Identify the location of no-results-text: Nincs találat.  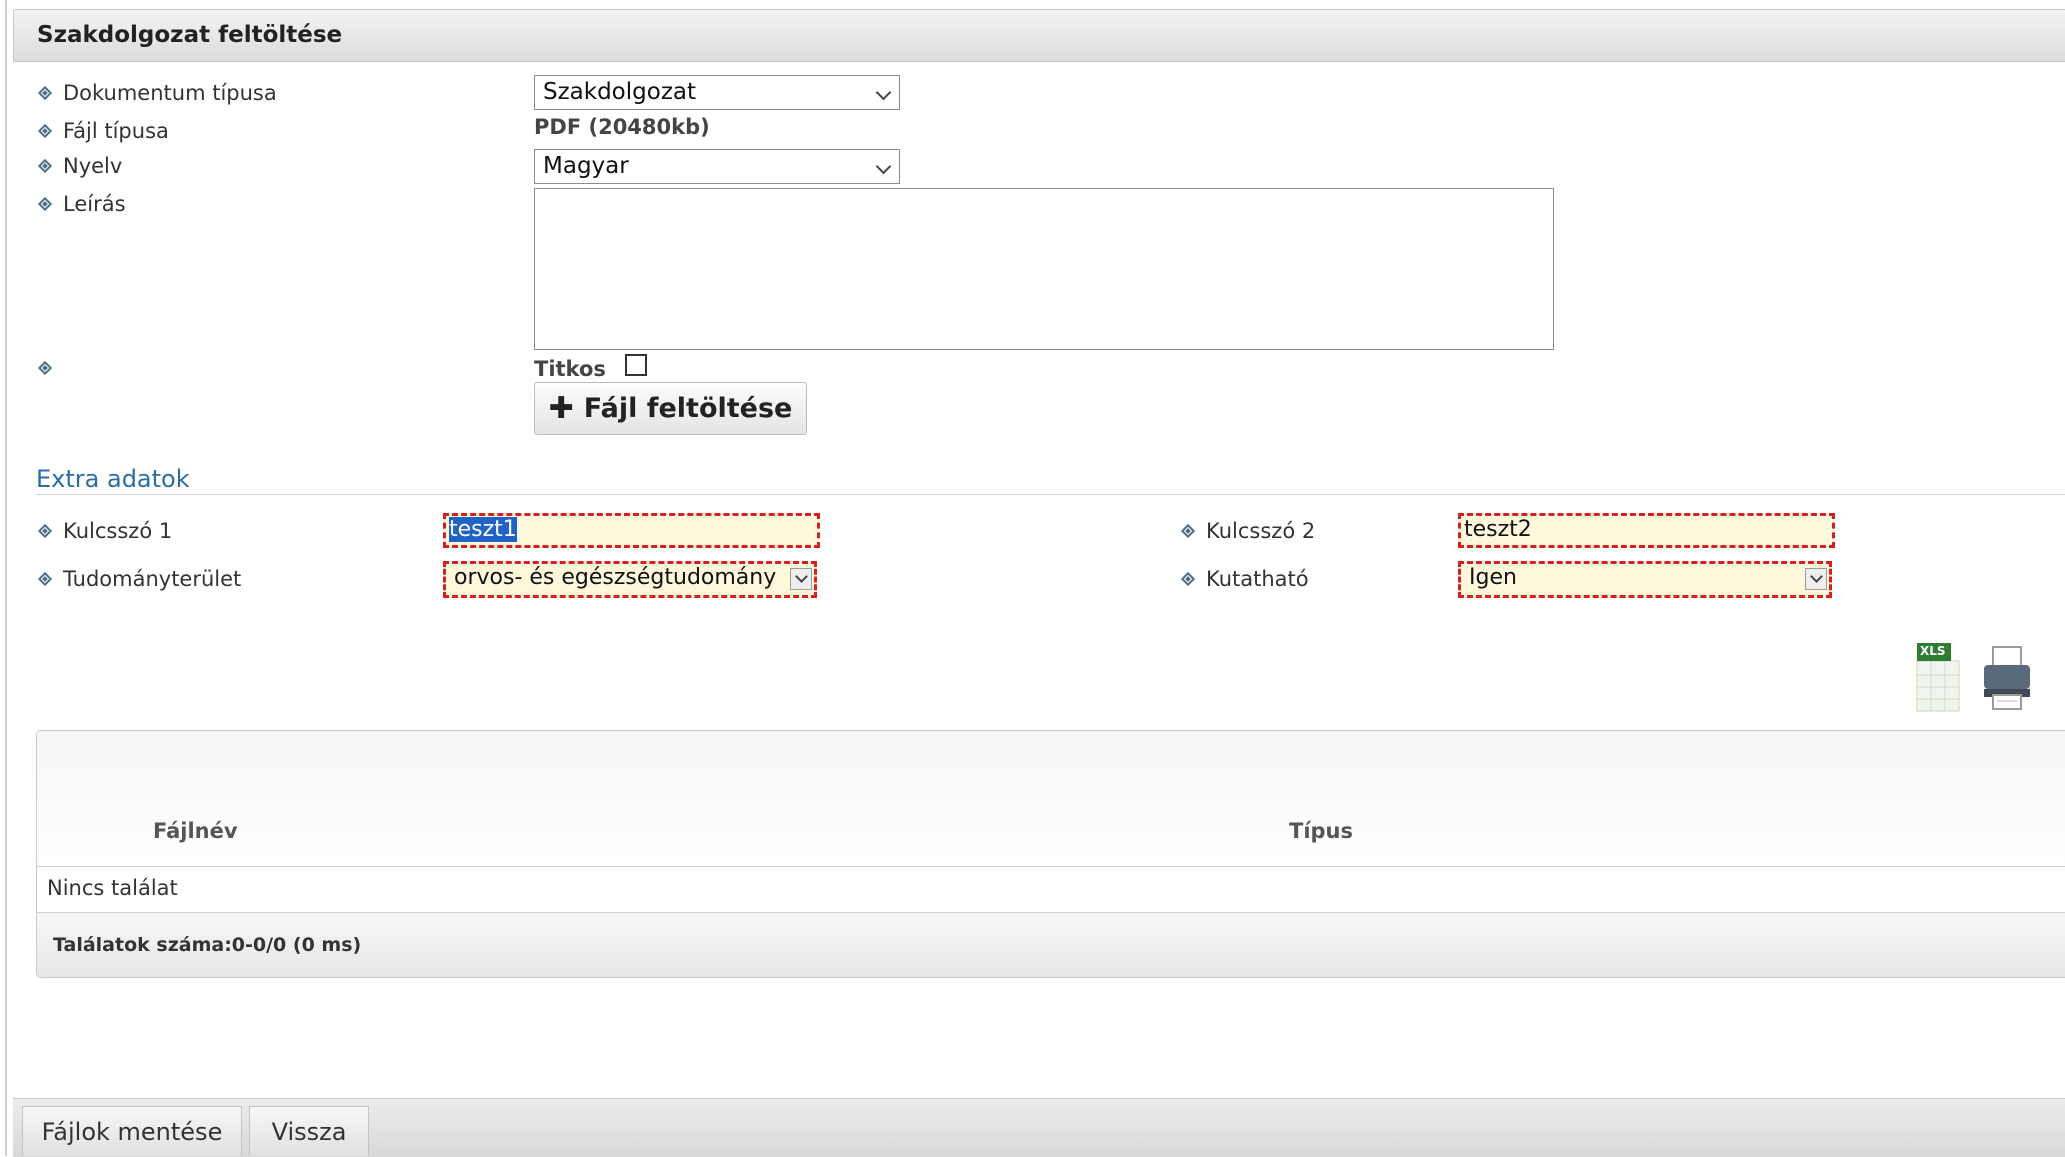
(112, 888).